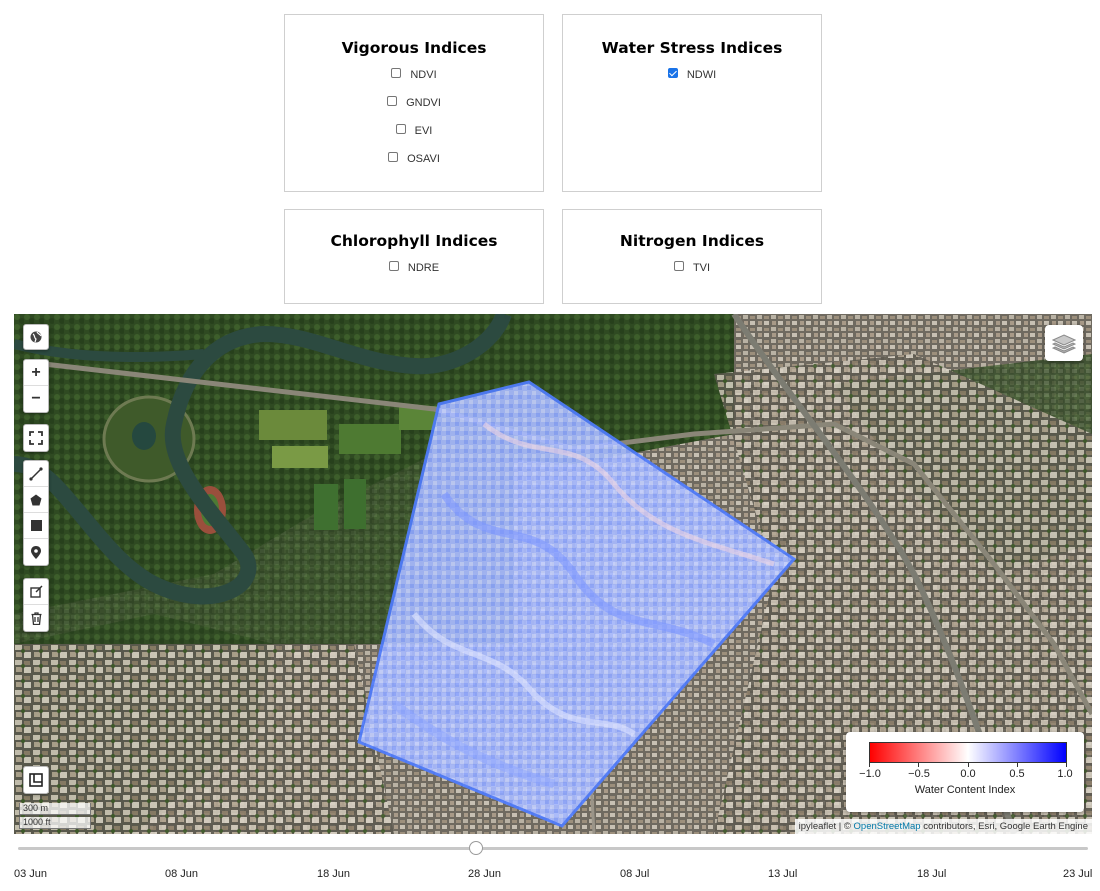 The height and width of the screenshot is (891, 1100). I want to click on chlorophyll-indices-panel: Chlorophyll Indices NDRE, so click(414, 256).